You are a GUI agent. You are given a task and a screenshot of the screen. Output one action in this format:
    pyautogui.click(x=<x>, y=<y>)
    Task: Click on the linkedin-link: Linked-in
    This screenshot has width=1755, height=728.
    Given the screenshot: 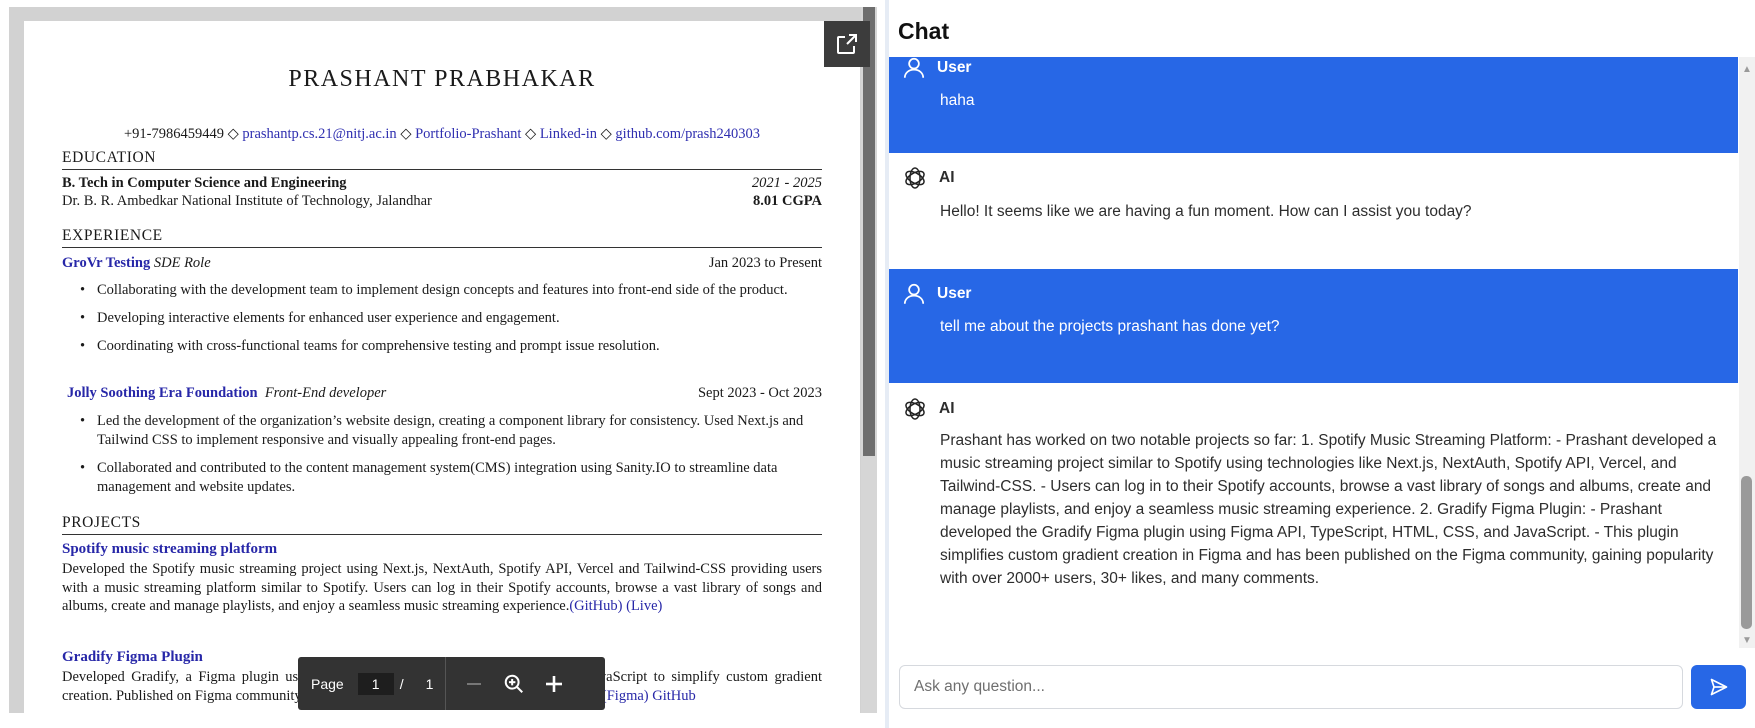 What is the action you would take?
    pyautogui.click(x=568, y=134)
    